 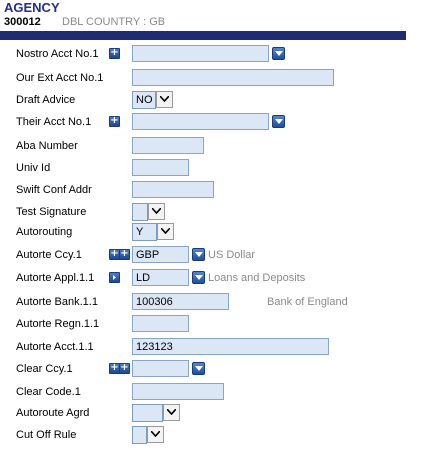 What do you see at coordinates (22, 22) in the screenshot?
I see `record-id: 300012` at bounding box center [22, 22].